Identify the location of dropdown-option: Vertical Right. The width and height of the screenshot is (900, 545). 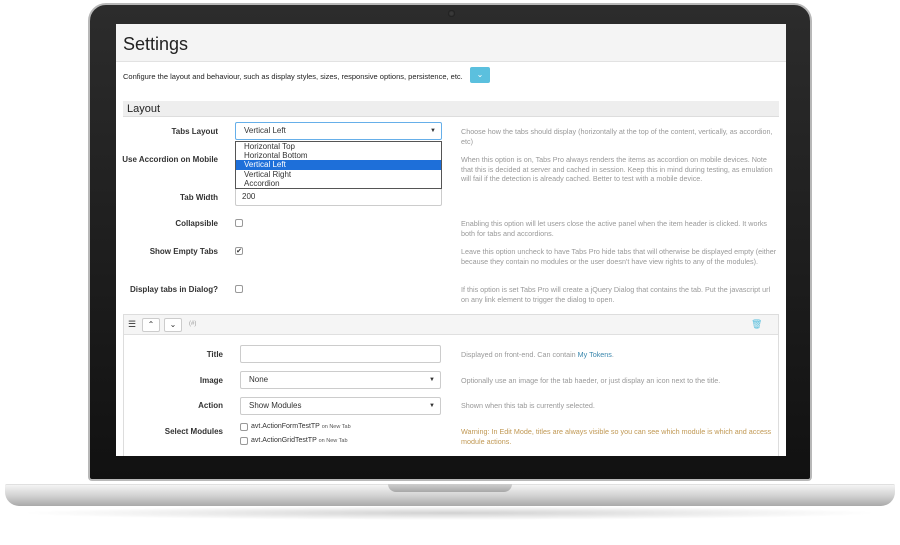
(338, 174).